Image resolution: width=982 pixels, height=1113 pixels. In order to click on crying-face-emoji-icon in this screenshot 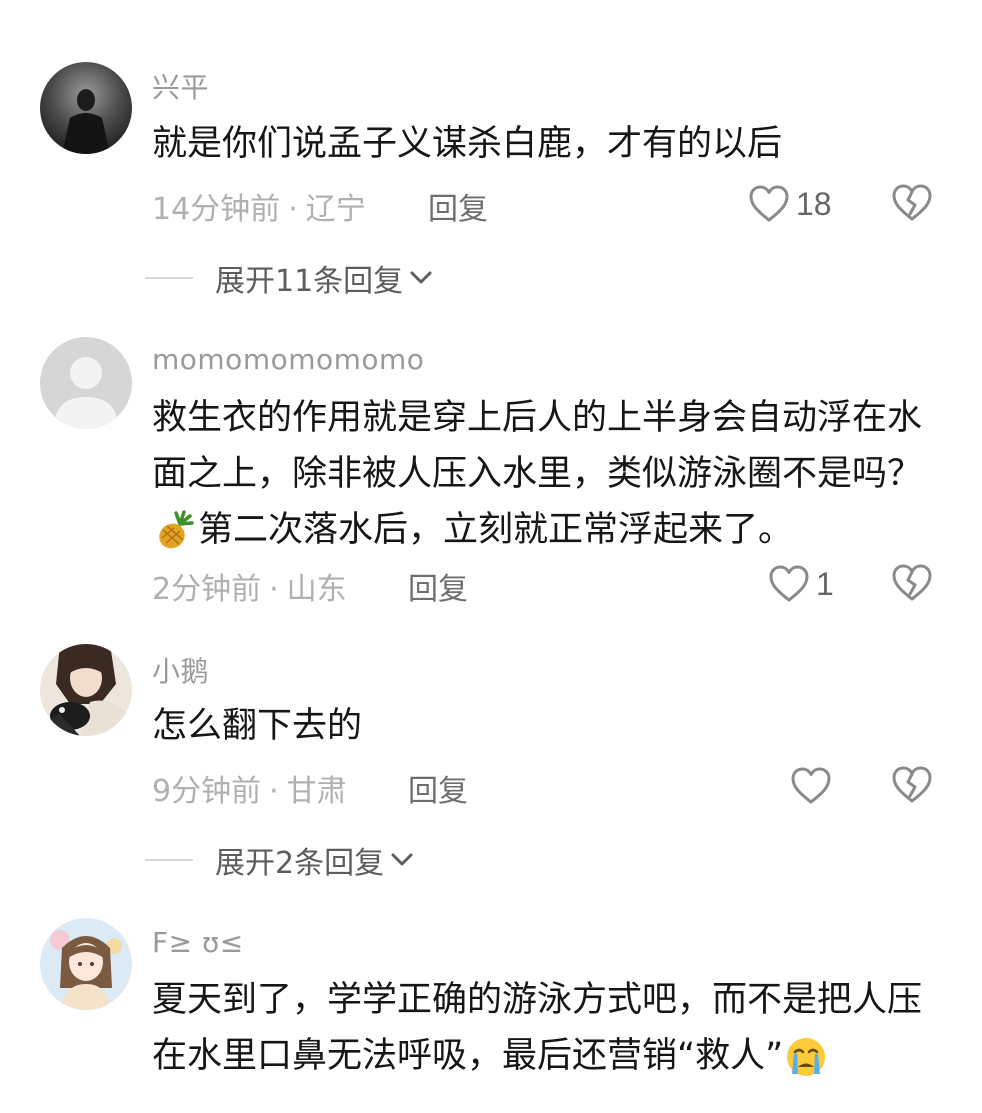, I will do `click(806, 1057)`.